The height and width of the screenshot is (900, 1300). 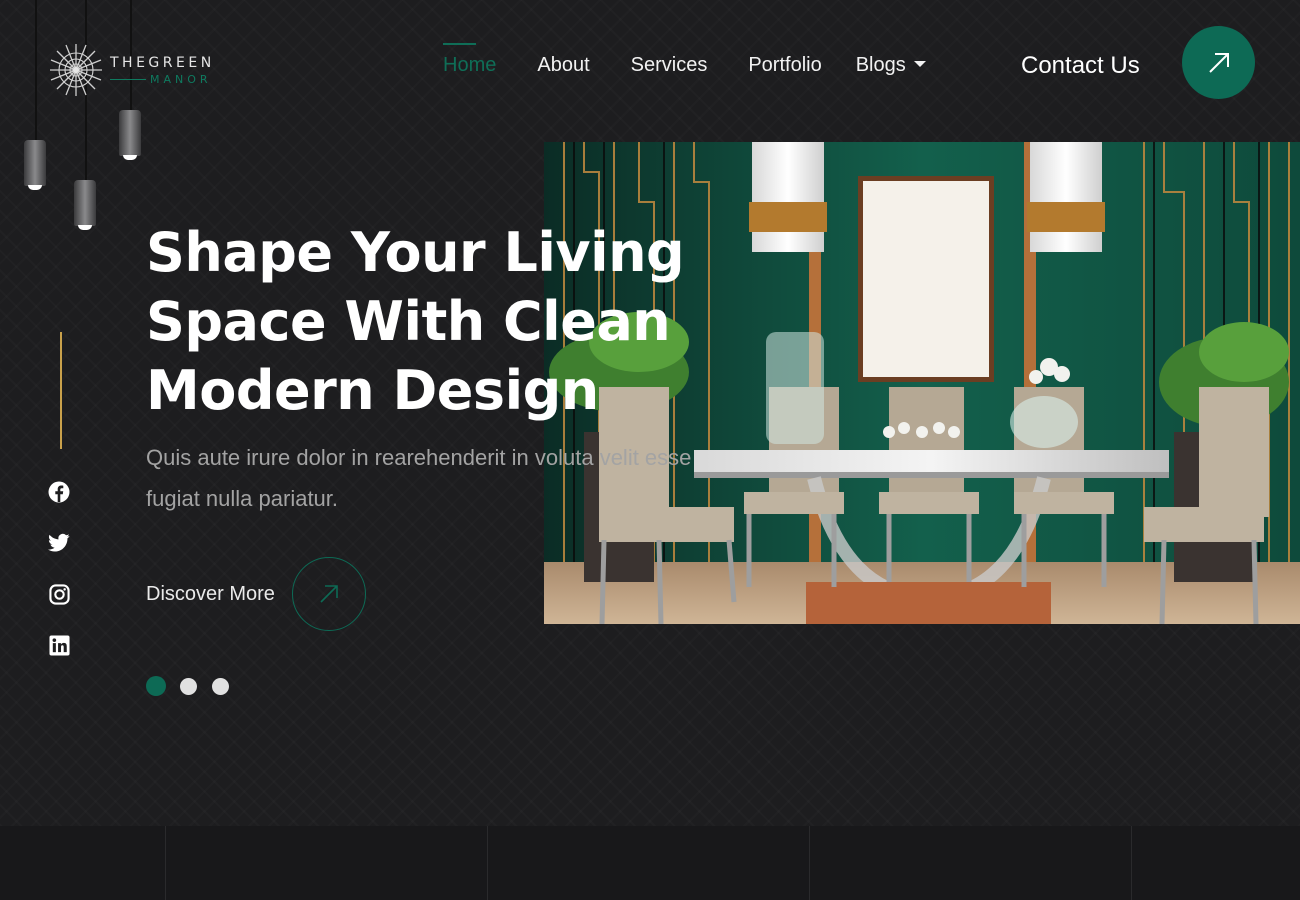 I want to click on linkedin-link, so click(x=59, y=645).